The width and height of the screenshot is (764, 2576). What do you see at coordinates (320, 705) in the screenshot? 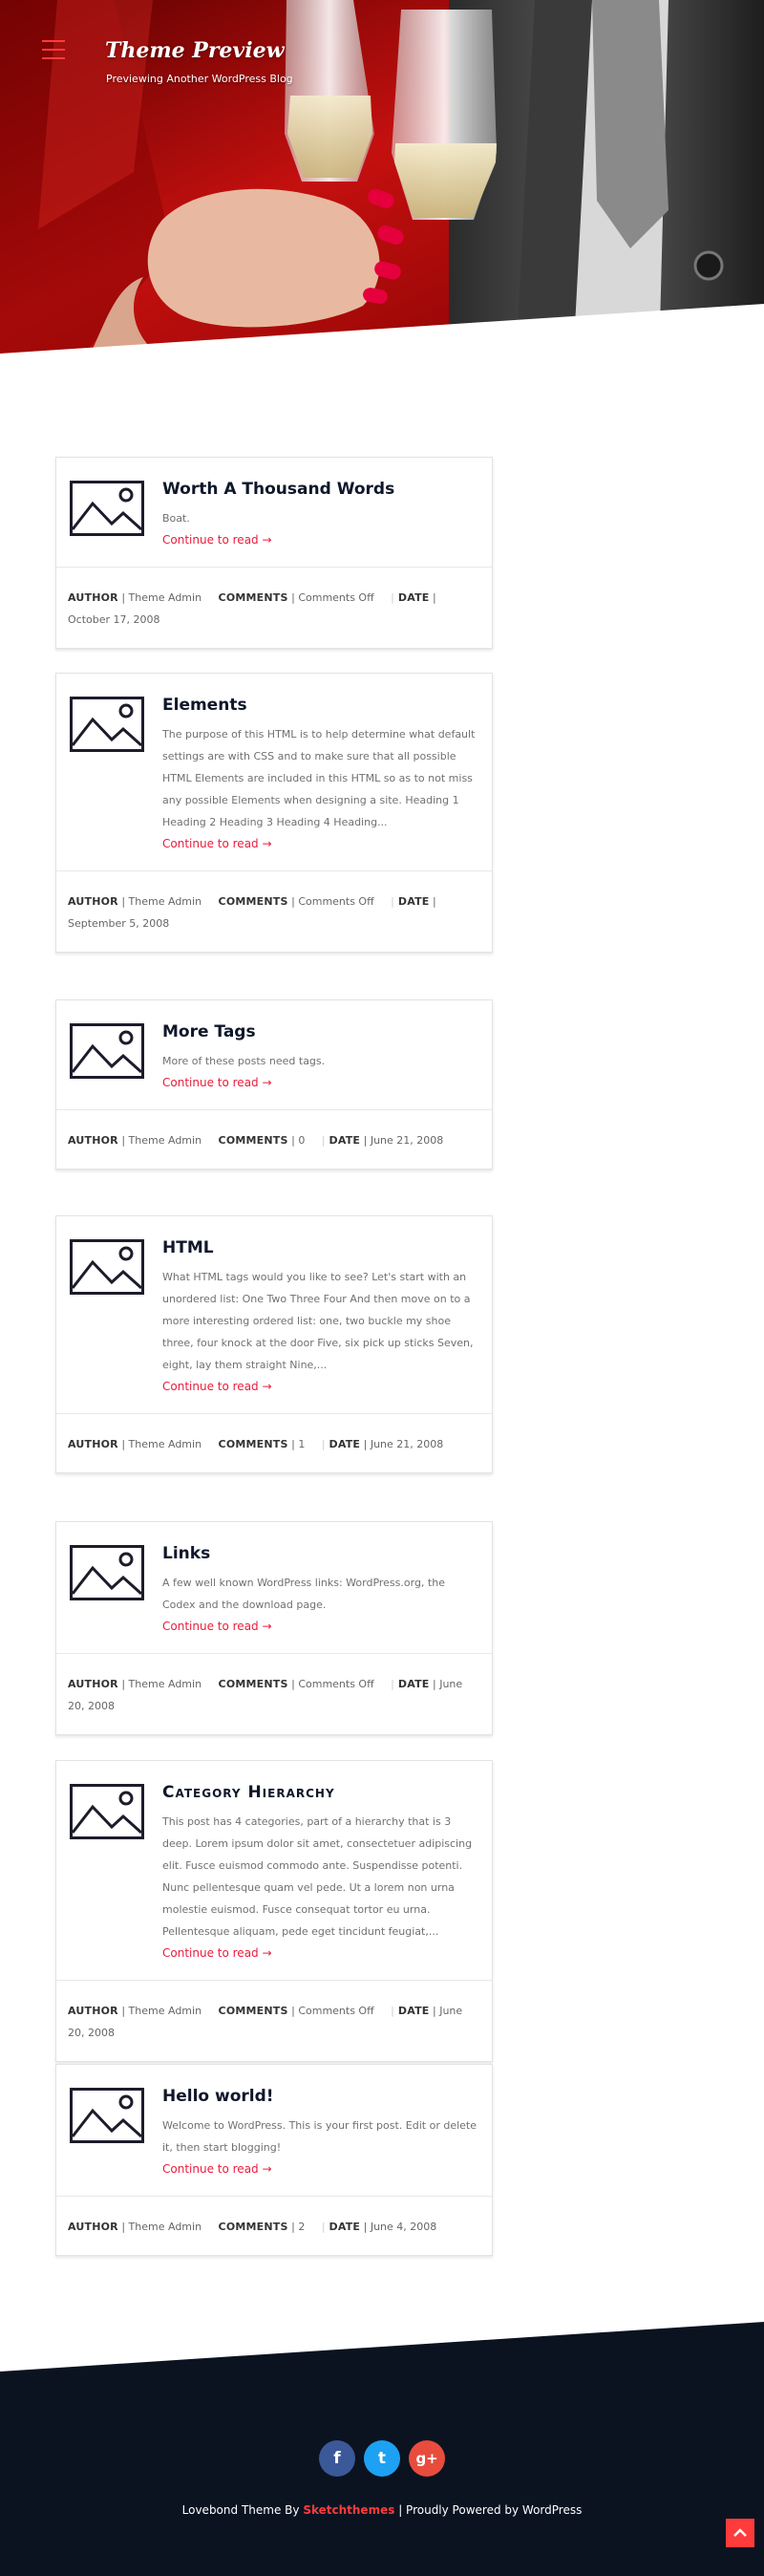
I see `post-title: Elements` at bounding box center [320, 705].